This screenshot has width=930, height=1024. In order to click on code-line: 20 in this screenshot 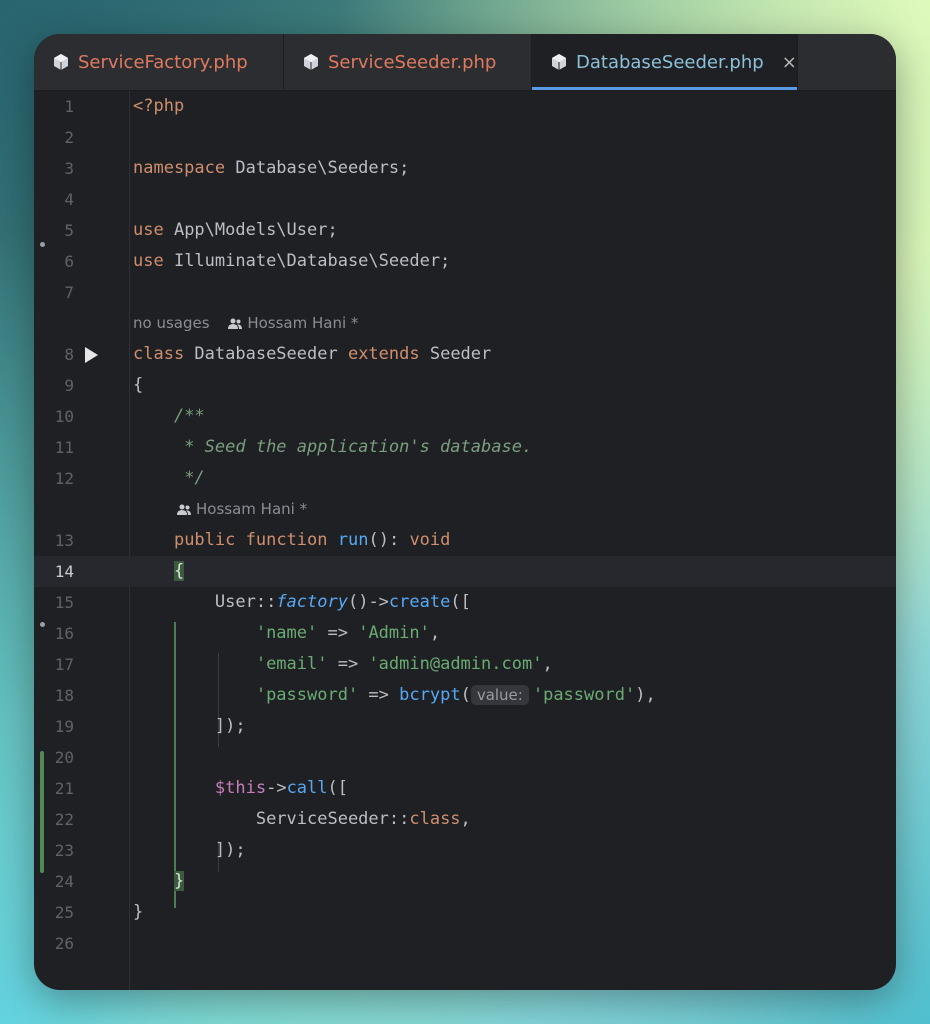, I will do `click(64, 757)`.